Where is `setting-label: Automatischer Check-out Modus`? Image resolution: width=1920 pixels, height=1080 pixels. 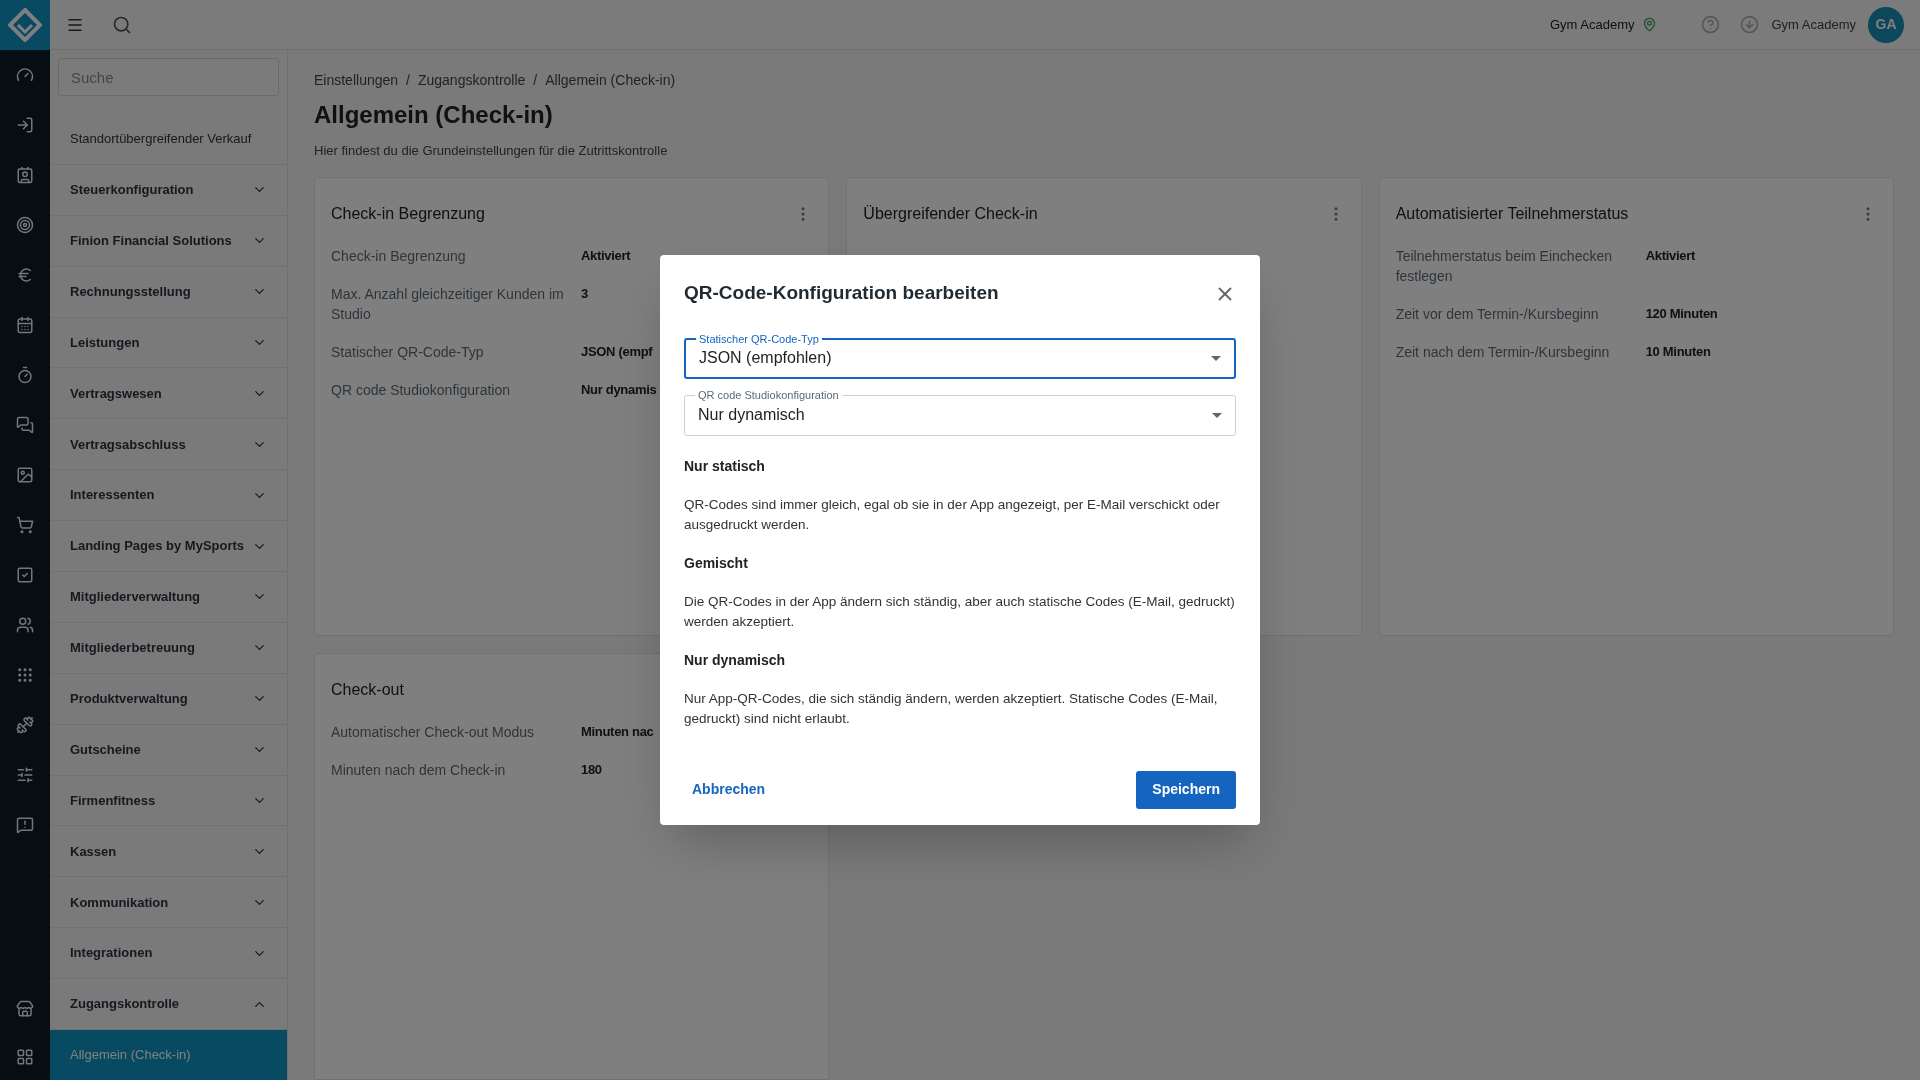 setting-label: Automatischer Check-out Modus is located at coordinates (433, 732).